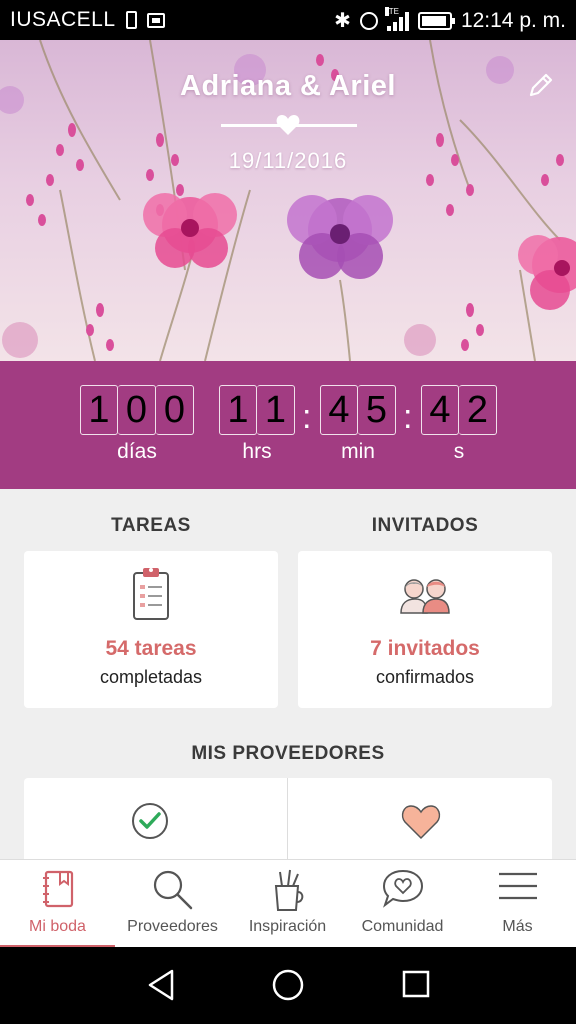  What do you see at coordinates (517, 926) in the screenshot?
I see `nav-label: Más` at bounding box center [517, 926].